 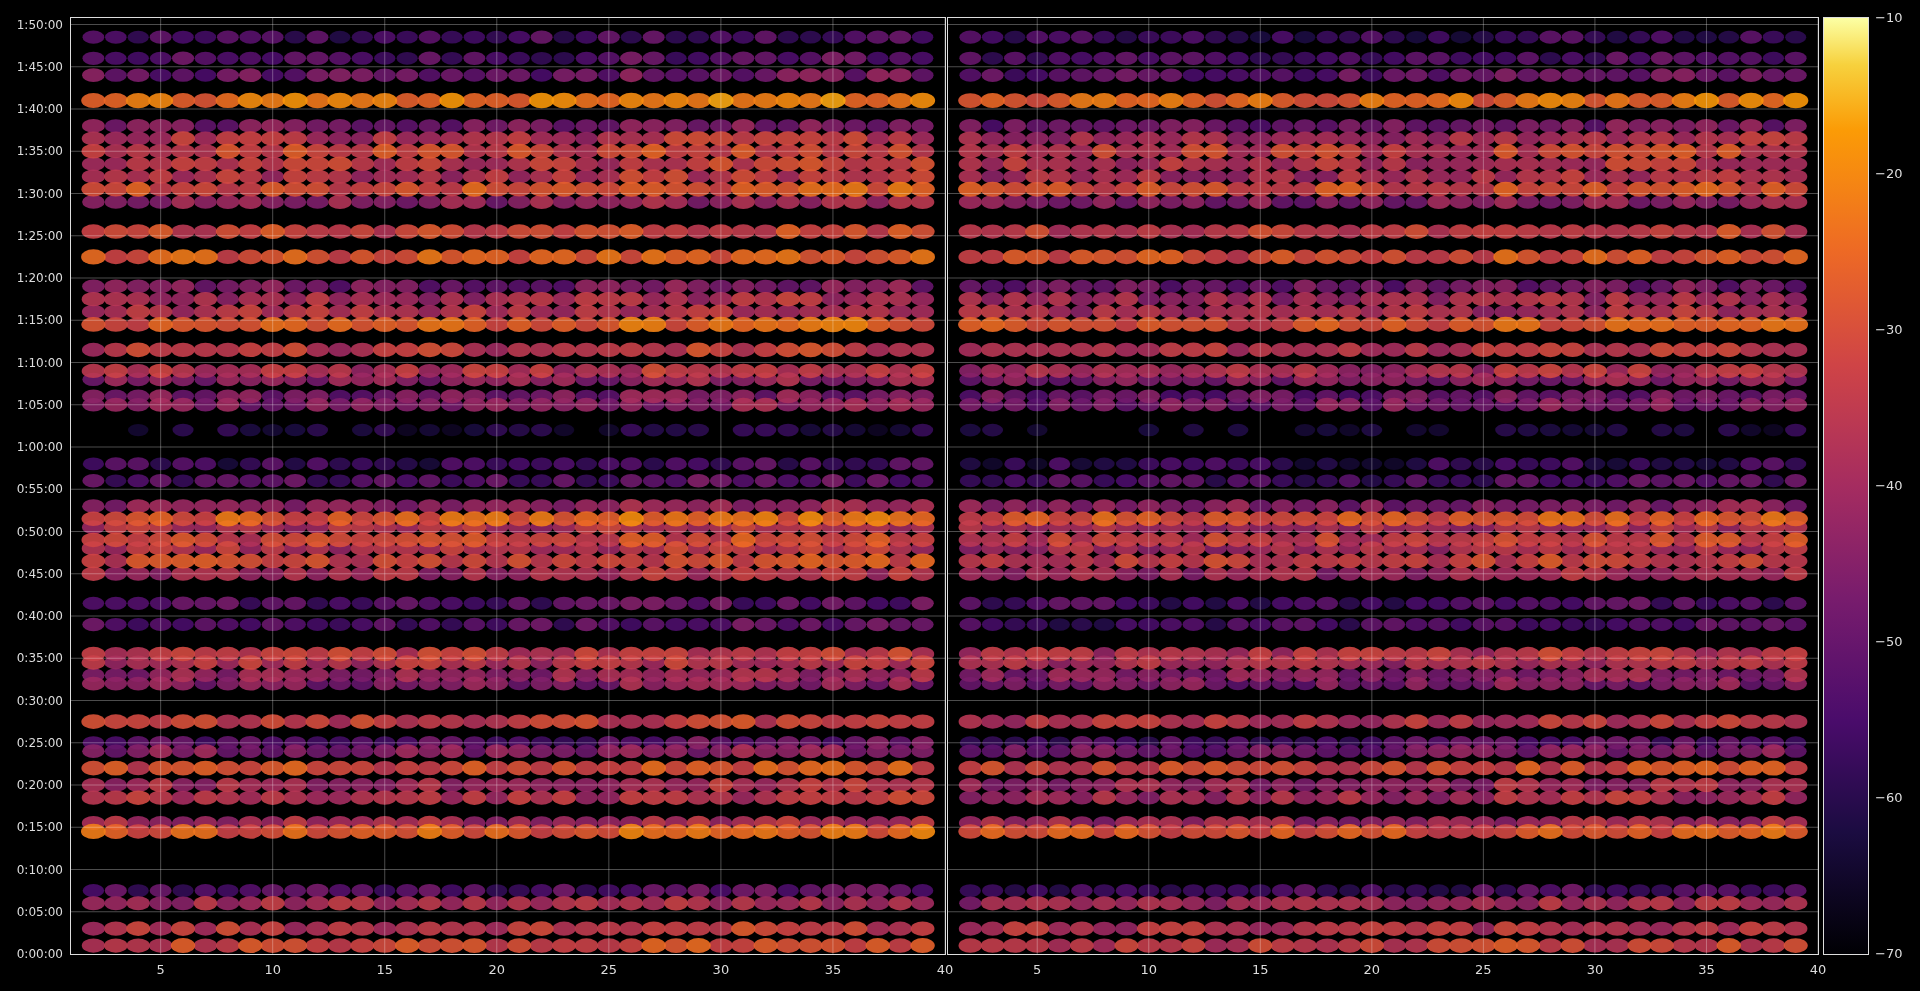 What do you see at coordinates (39, 151) in the screenshot?
I see `y-tick-label: 1:35:00` at bounding box center [39, 151].